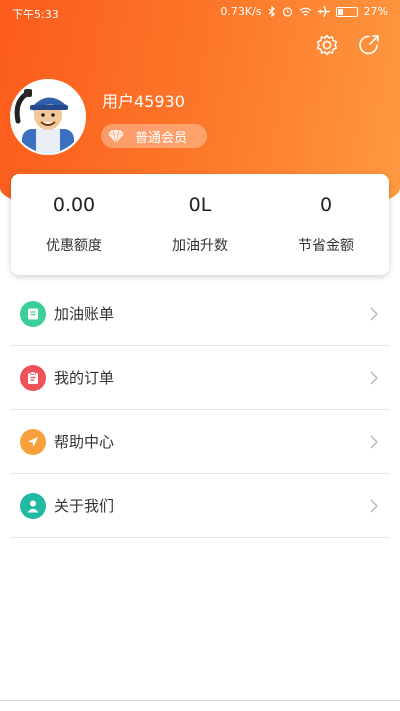 The width and height of the screenshot is (400, 711). I want to click on menu-item-label: 关于我们, so click(84, 506).